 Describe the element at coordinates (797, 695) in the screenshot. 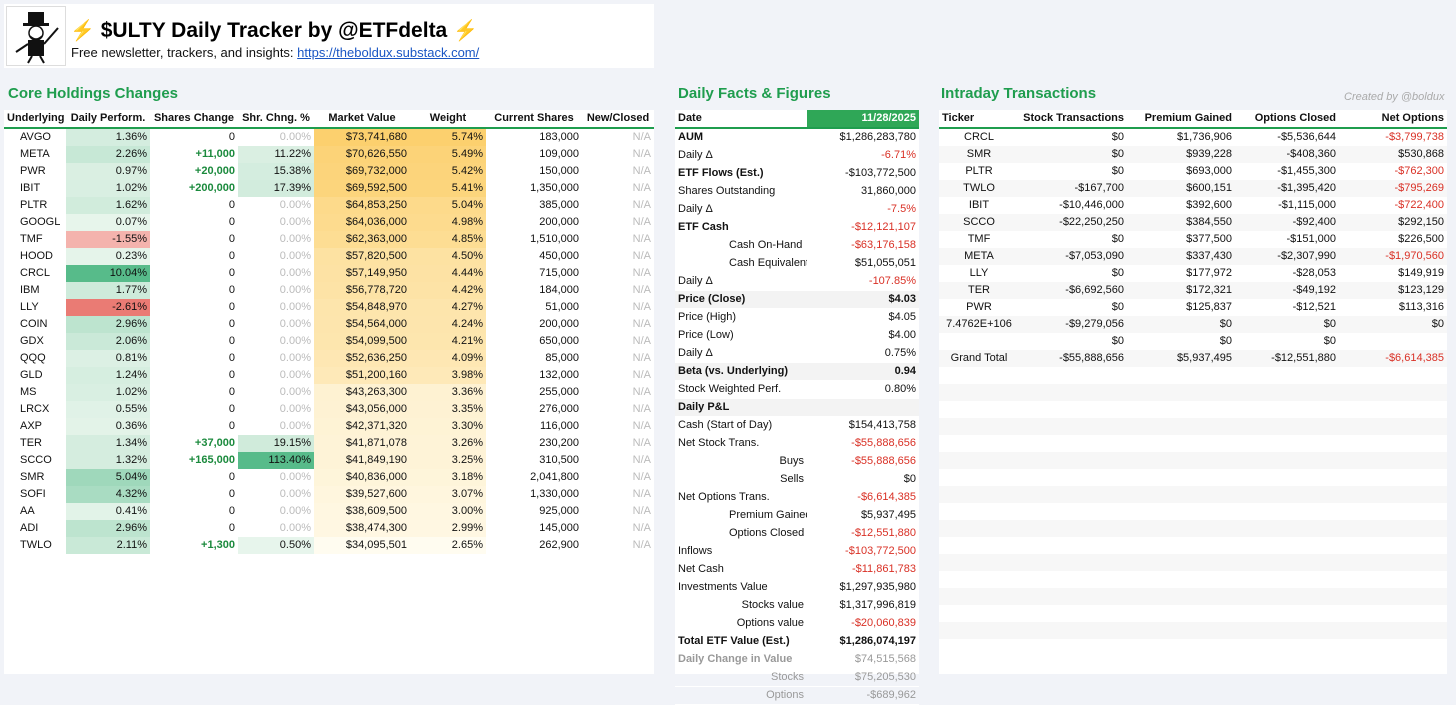

I see `facts-row: Options -$689,962` at that location.